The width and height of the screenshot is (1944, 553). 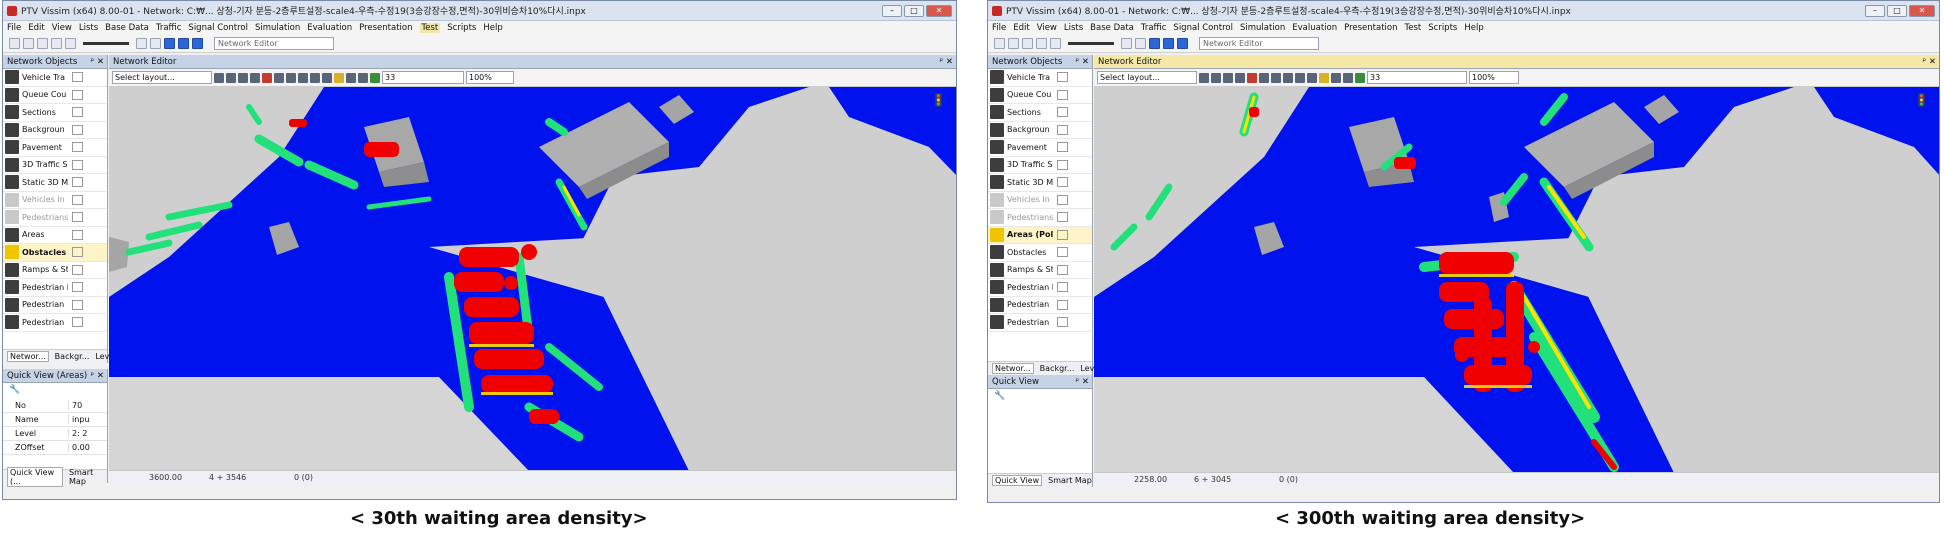 I want to click on step-icon, so click(x=183, y=43).